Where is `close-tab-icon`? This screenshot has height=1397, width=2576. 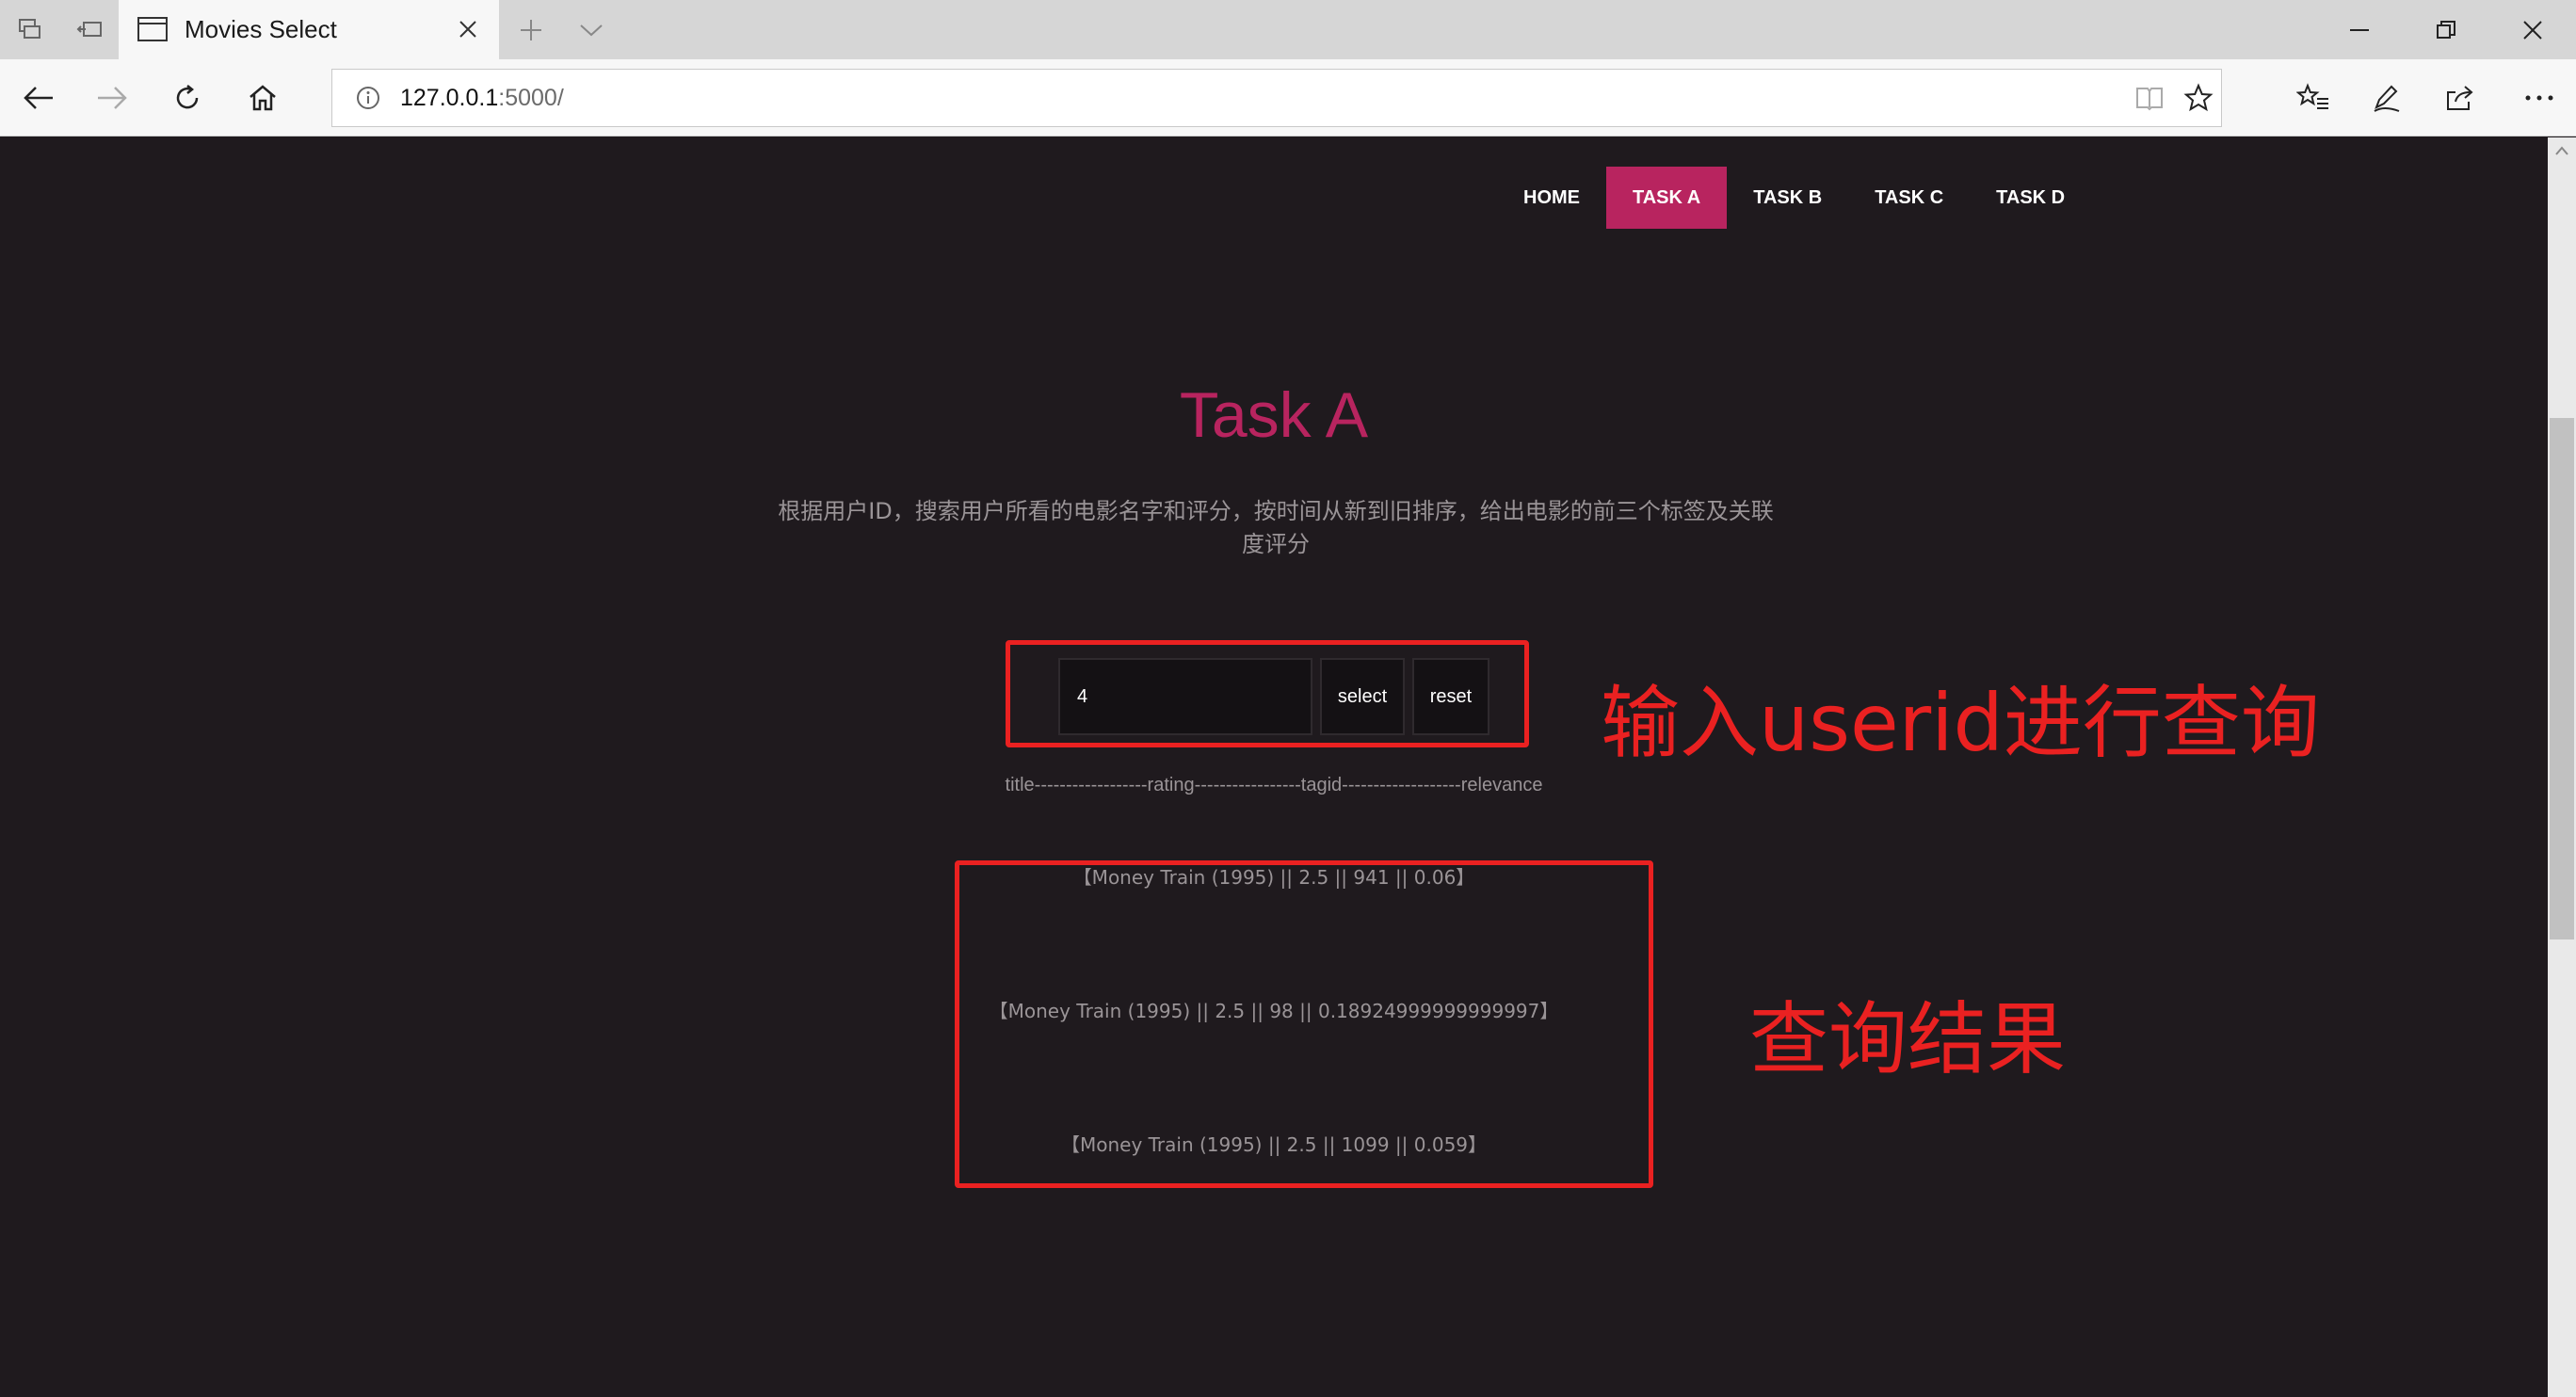
close-tab-icon is located at coordinates (468, 31).